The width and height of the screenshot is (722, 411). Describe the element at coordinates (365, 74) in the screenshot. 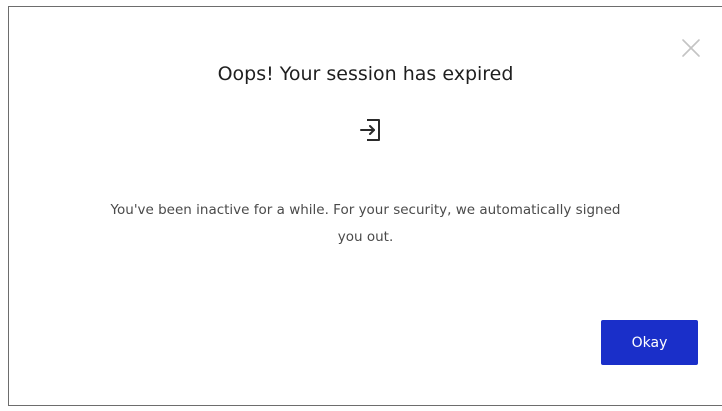

I see `dialog-title: Oops! Your session has expired` at that location.